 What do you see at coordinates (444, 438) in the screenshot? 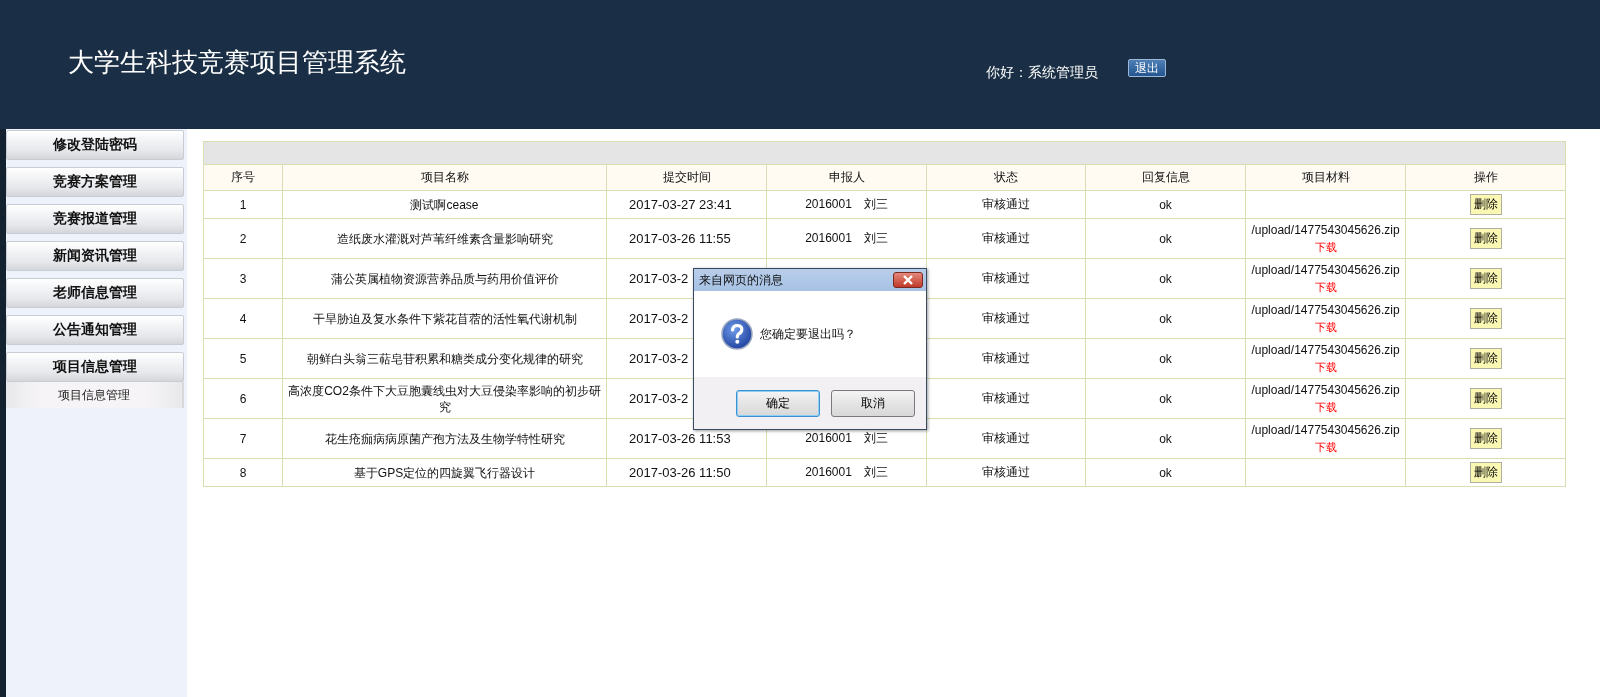
I see `table-cell: 花生疮痂病病原菌产孢方法及生物学特性研究` at bounding box center [444, 438].